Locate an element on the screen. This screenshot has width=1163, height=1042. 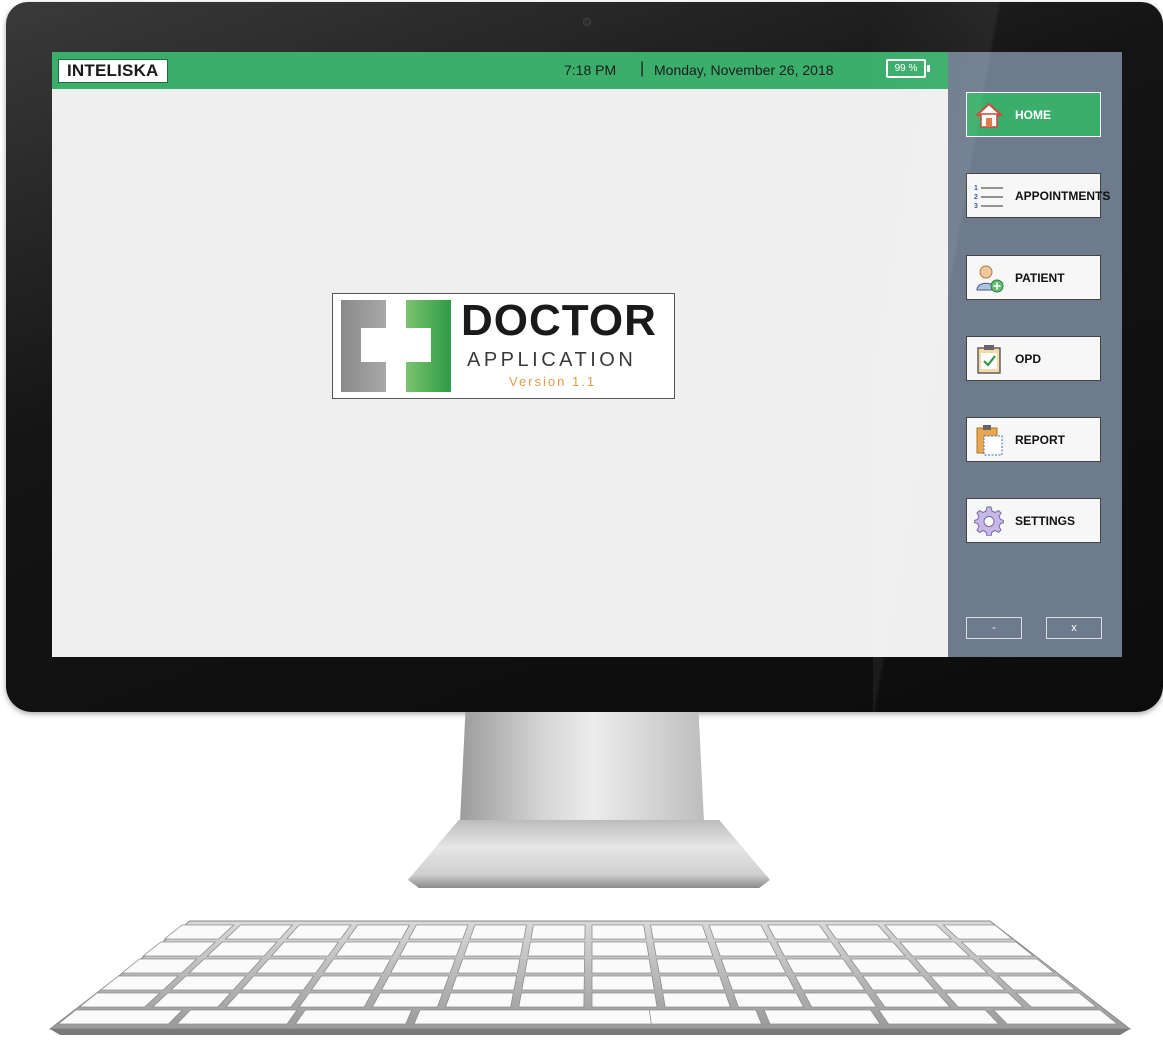
gear-icon is located at coordinates (989, 521).